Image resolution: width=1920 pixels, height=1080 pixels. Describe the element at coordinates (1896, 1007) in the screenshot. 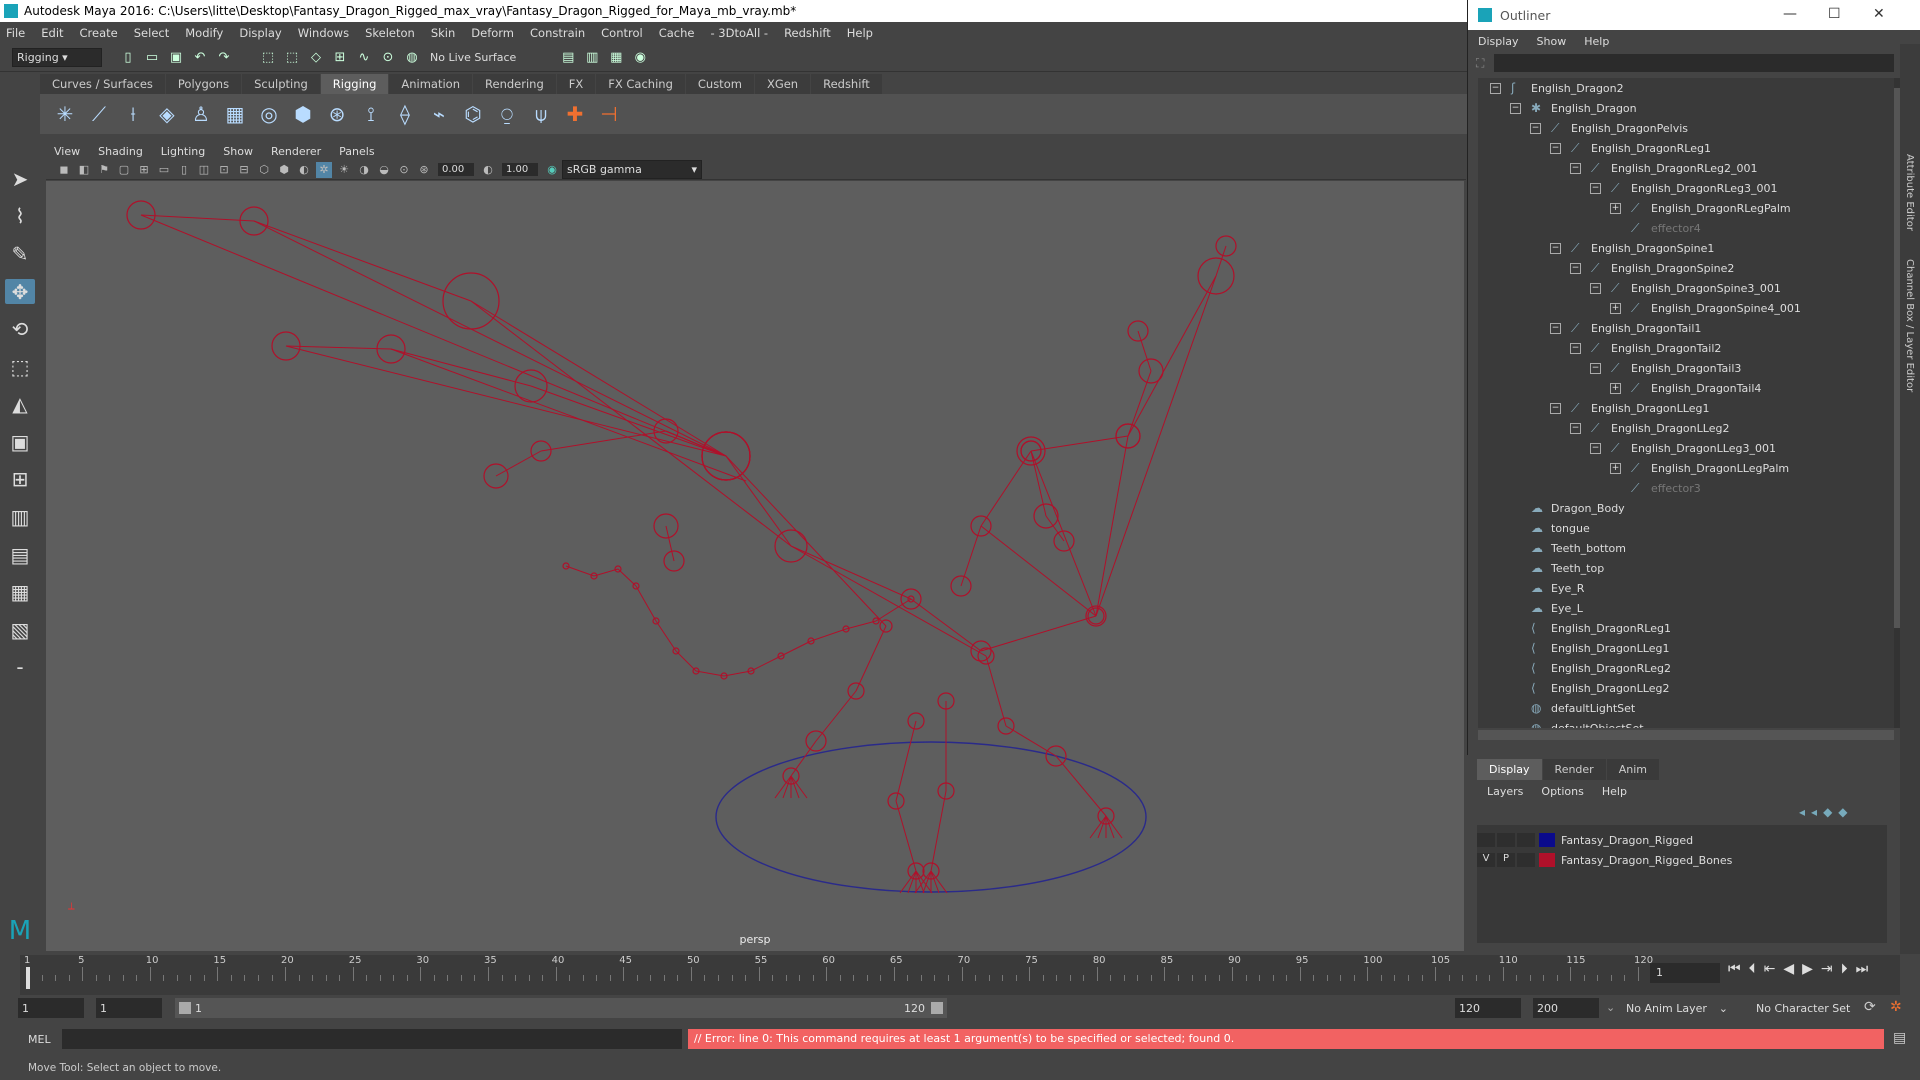

I see `anim-prefs-icon: ✲` at that location.